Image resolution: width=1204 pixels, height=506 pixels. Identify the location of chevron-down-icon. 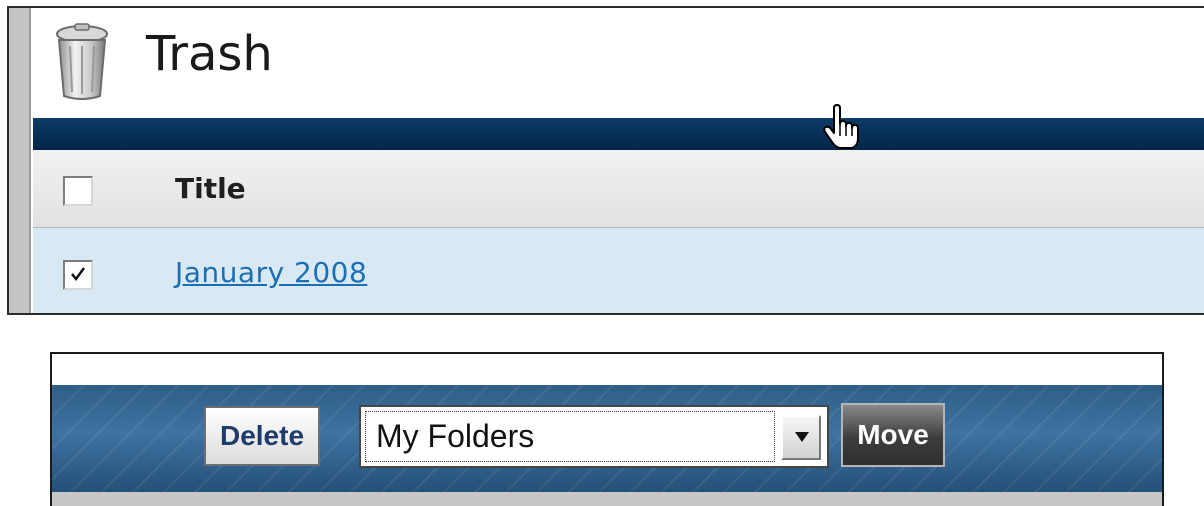
(802, 437).